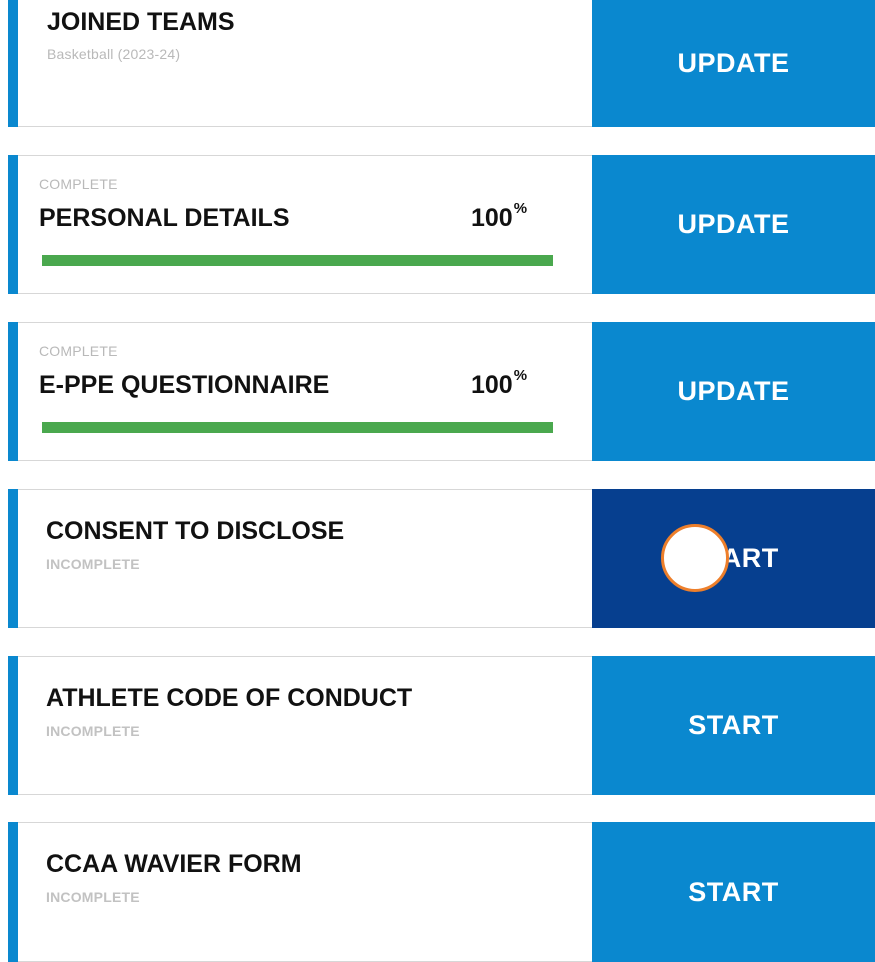 The width and height of the screenshot is (875, 962). Describe the element at coordinates (733, 892) in the screenshot. I see `ccaa-wavier-form-start-button: START` at that location.